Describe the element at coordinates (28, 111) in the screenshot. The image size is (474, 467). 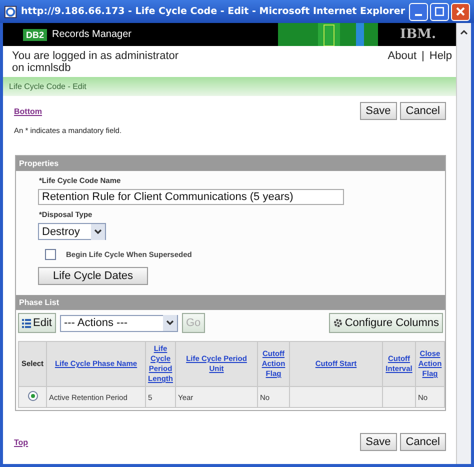
I see `bottom-link: Bottom` at that location.